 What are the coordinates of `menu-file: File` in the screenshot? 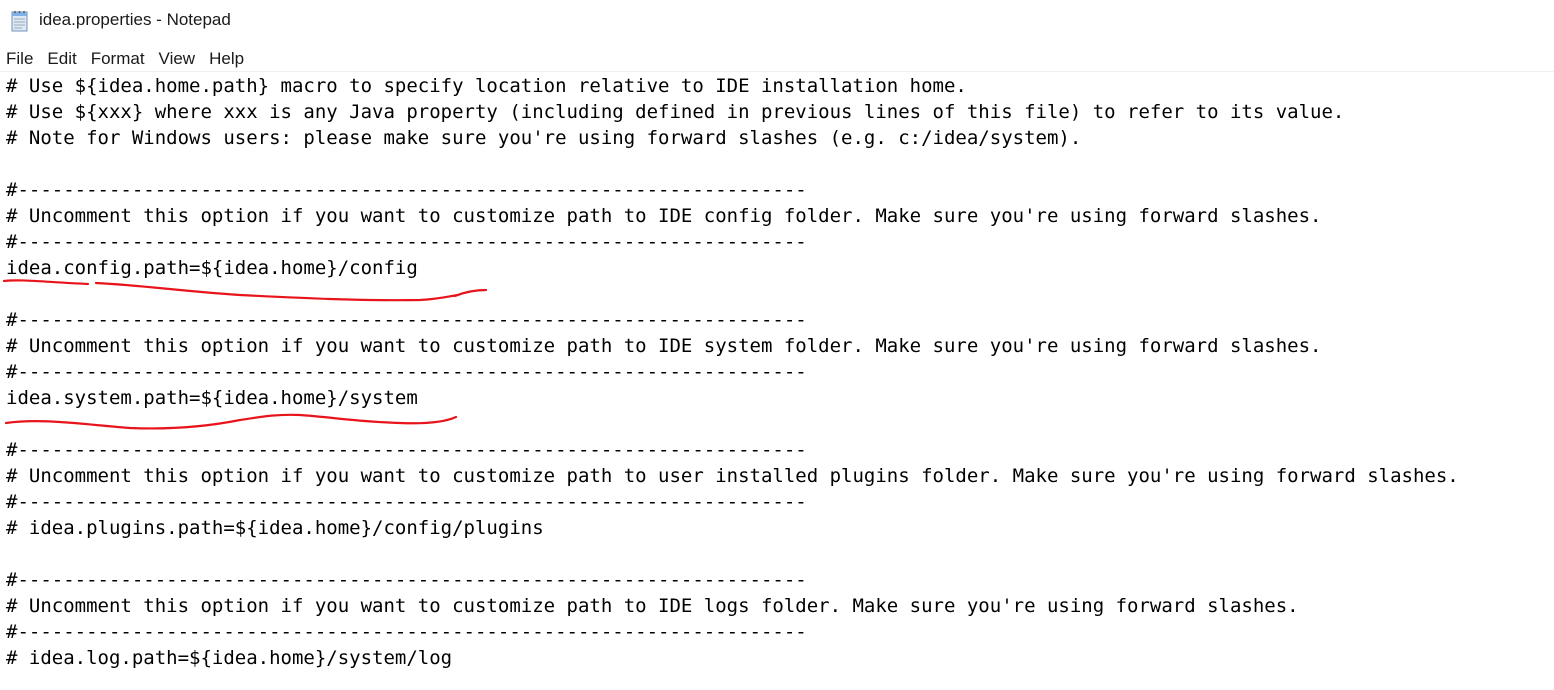 It's located at (19, 59).